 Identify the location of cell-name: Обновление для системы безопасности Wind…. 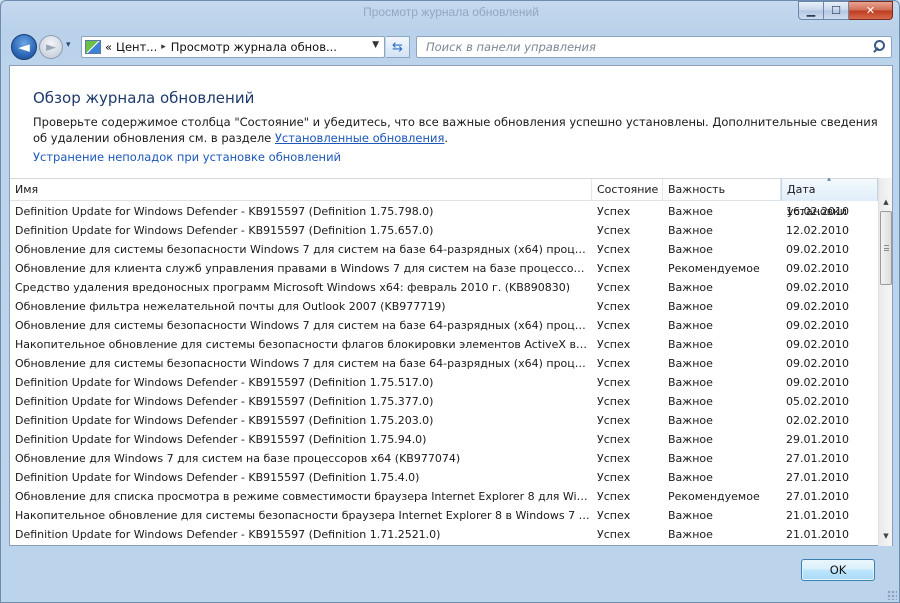
(302, 363).